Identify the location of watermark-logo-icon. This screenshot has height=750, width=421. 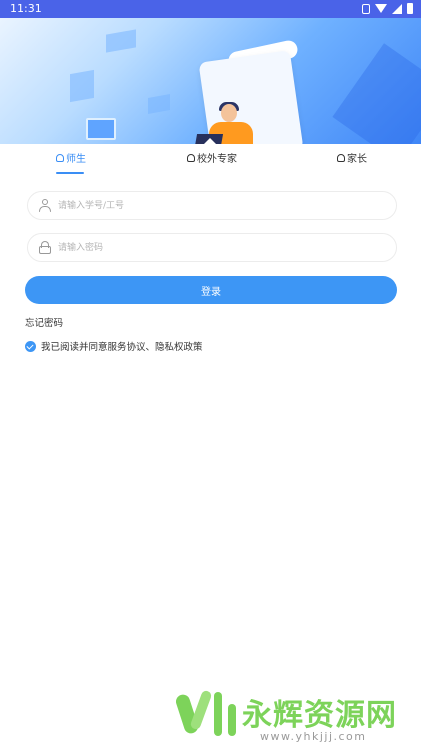
(205, 714).